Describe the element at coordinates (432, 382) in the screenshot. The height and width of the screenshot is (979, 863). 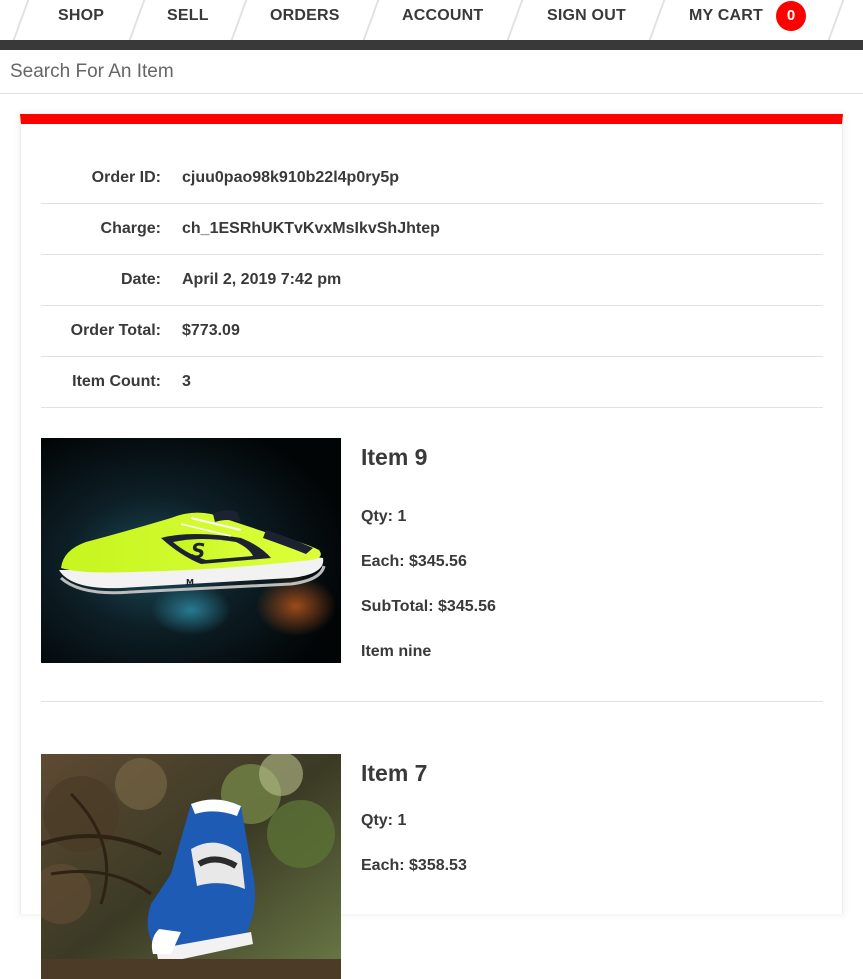
I see `item-count-row: Item Count: 3` at that location.